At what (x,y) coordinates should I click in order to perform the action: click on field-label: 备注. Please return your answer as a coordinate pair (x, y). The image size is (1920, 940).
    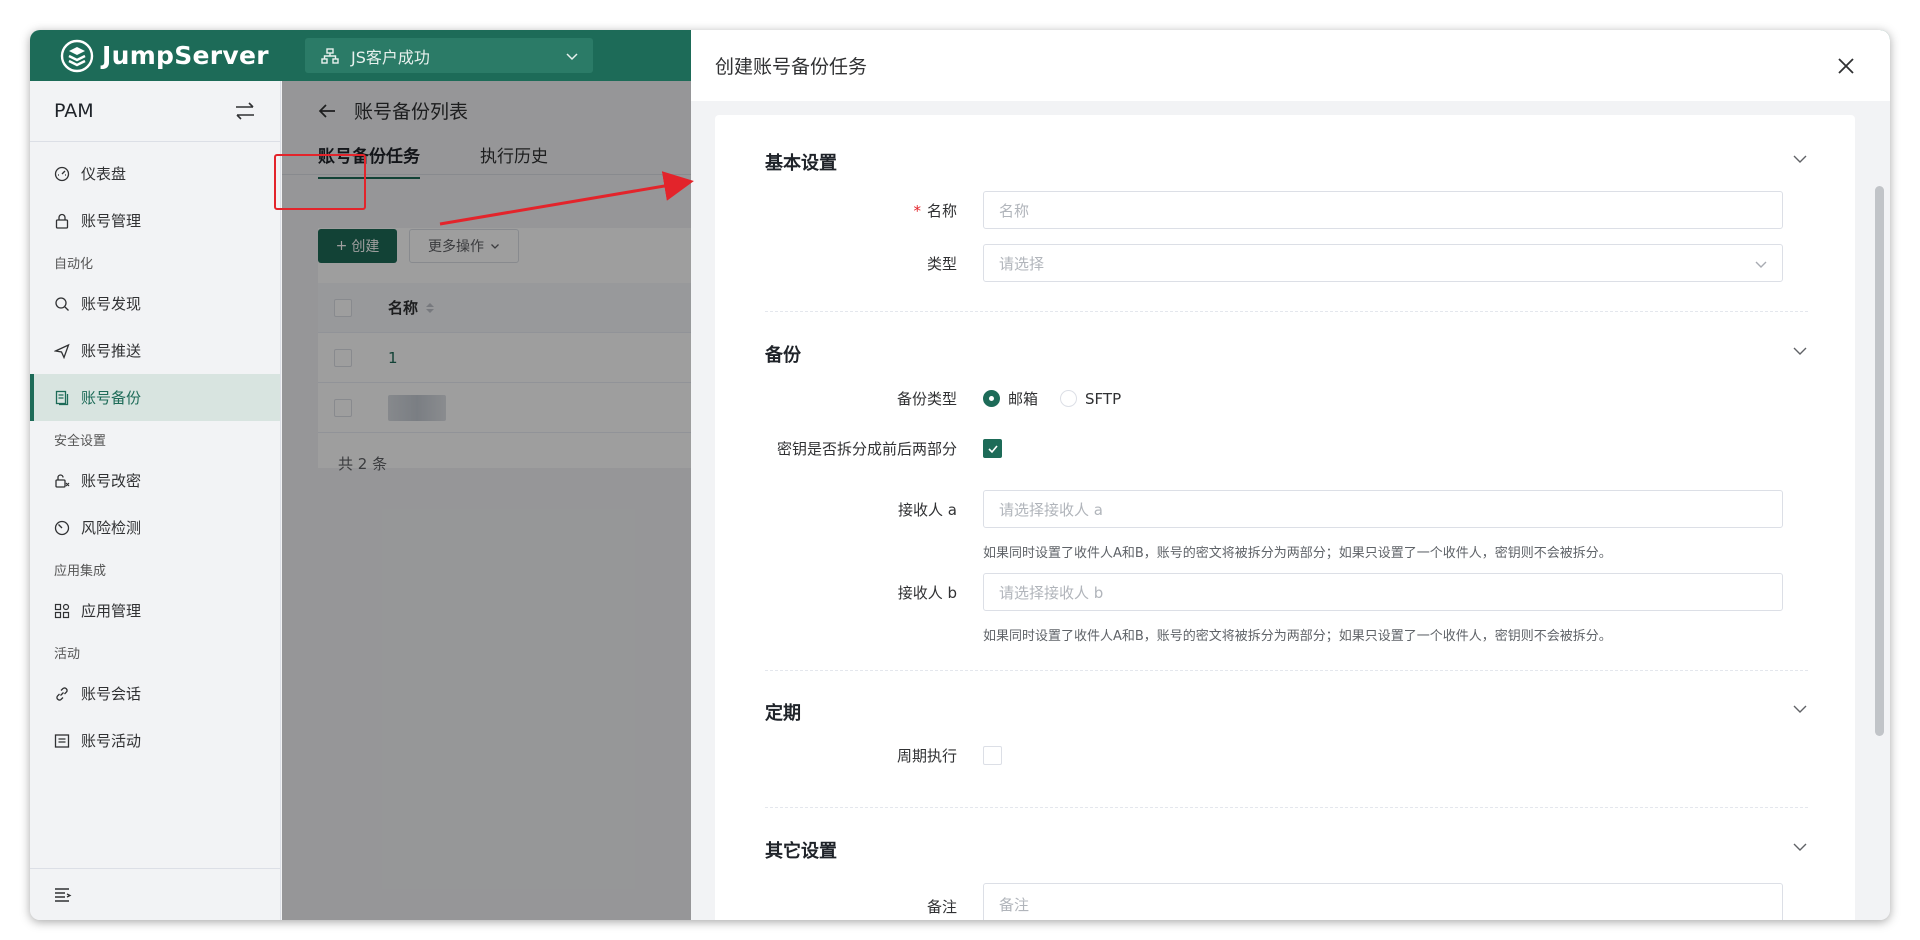
    Looking at the image, I should click on (941, 906).